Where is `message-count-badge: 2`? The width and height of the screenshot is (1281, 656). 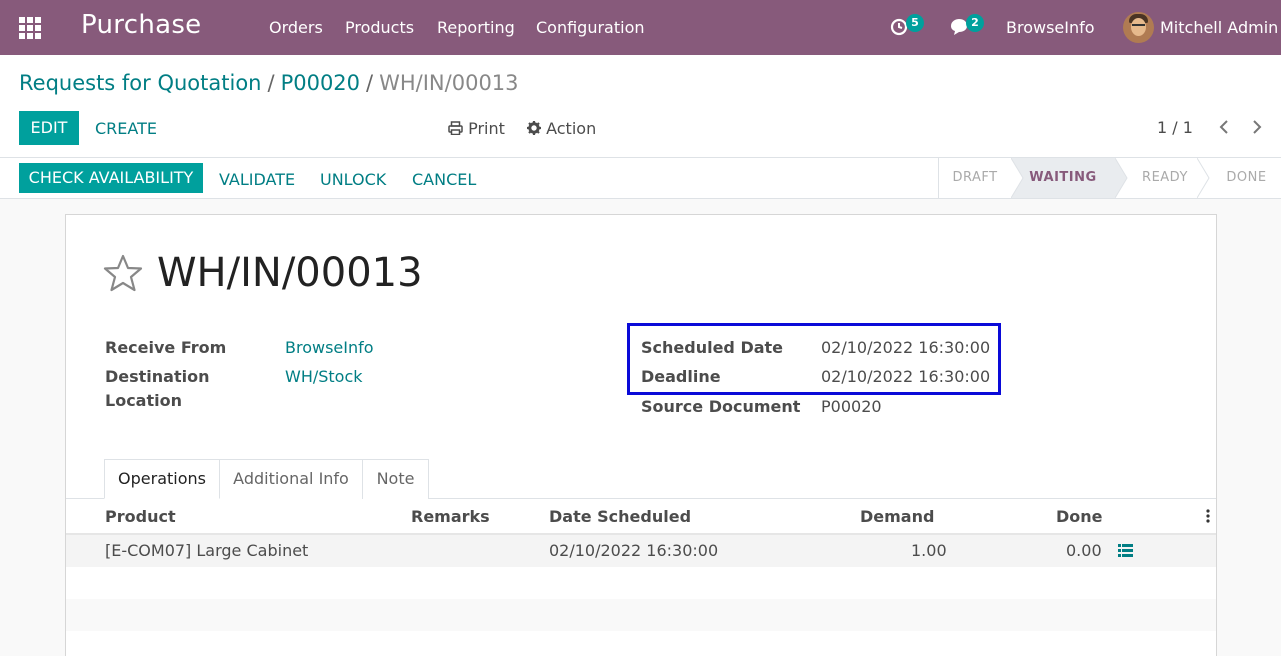
message-count-badge: 2 is located at coordinates (975, 23).